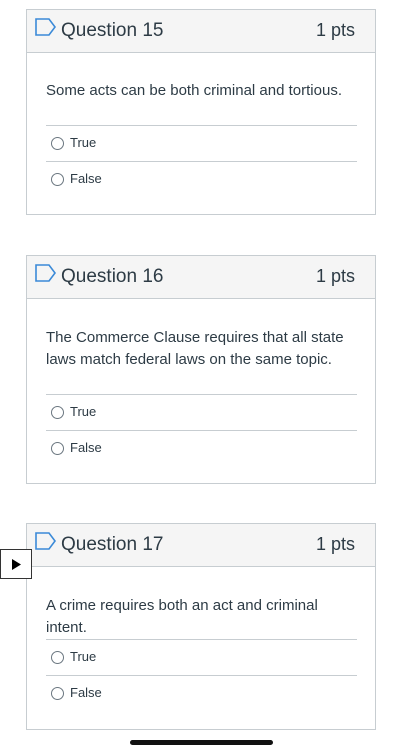 This screenshot has width=403, height=752. What do you see at coordinates (112, 276) in the screenshot?
I see `question-title: Question 16` at bounding box center [112, 276].